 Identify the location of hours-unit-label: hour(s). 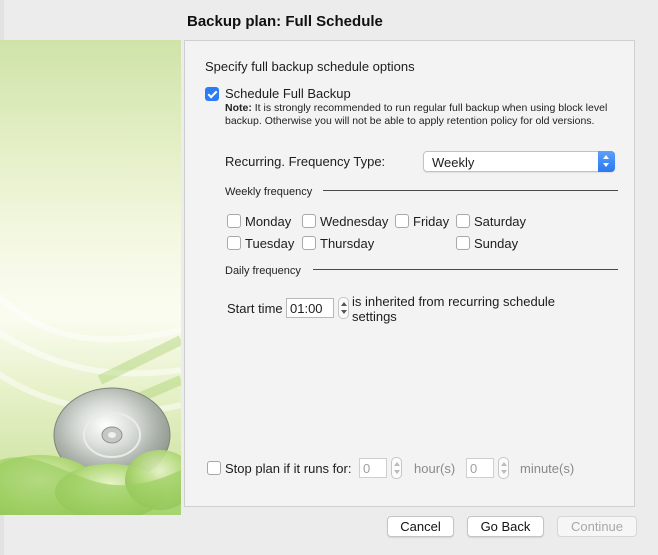
(435, 468).